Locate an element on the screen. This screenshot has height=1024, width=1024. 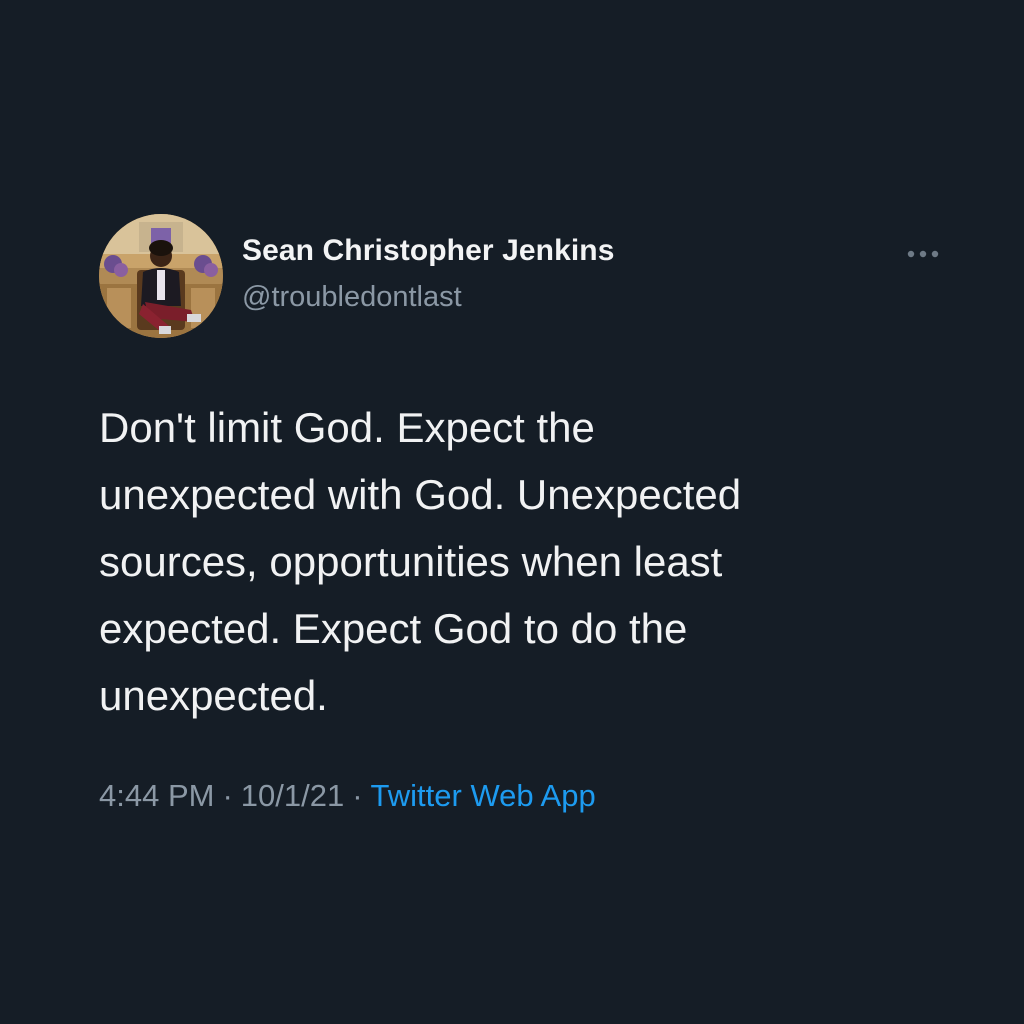
more-options-button is located at coordinates (923, 254).